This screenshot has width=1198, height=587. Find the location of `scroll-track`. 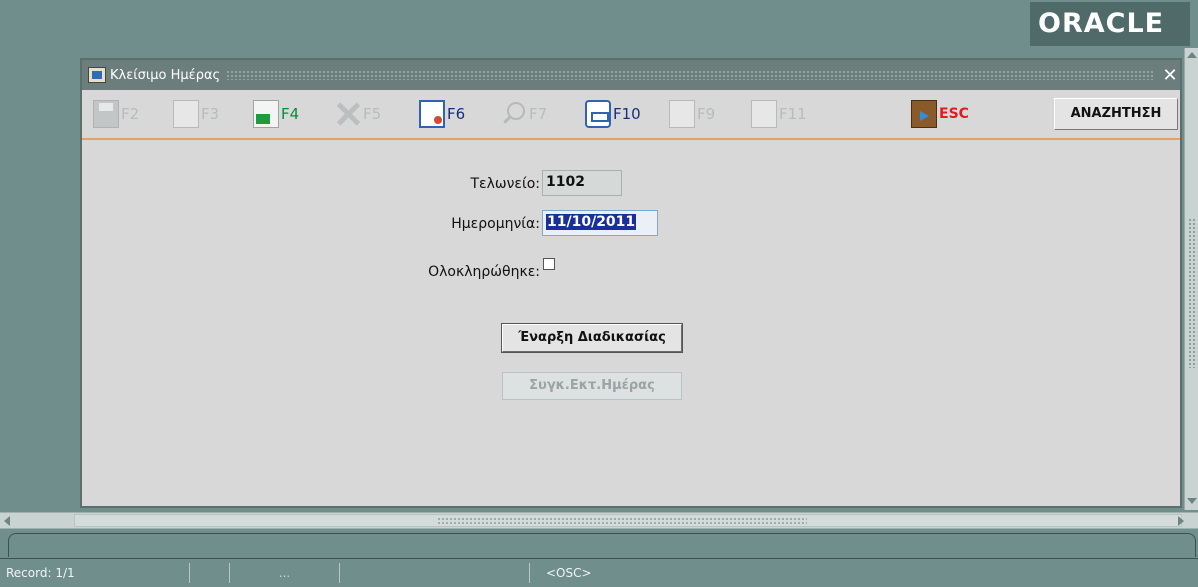

scroll-track is located at coordinates (628, 520).